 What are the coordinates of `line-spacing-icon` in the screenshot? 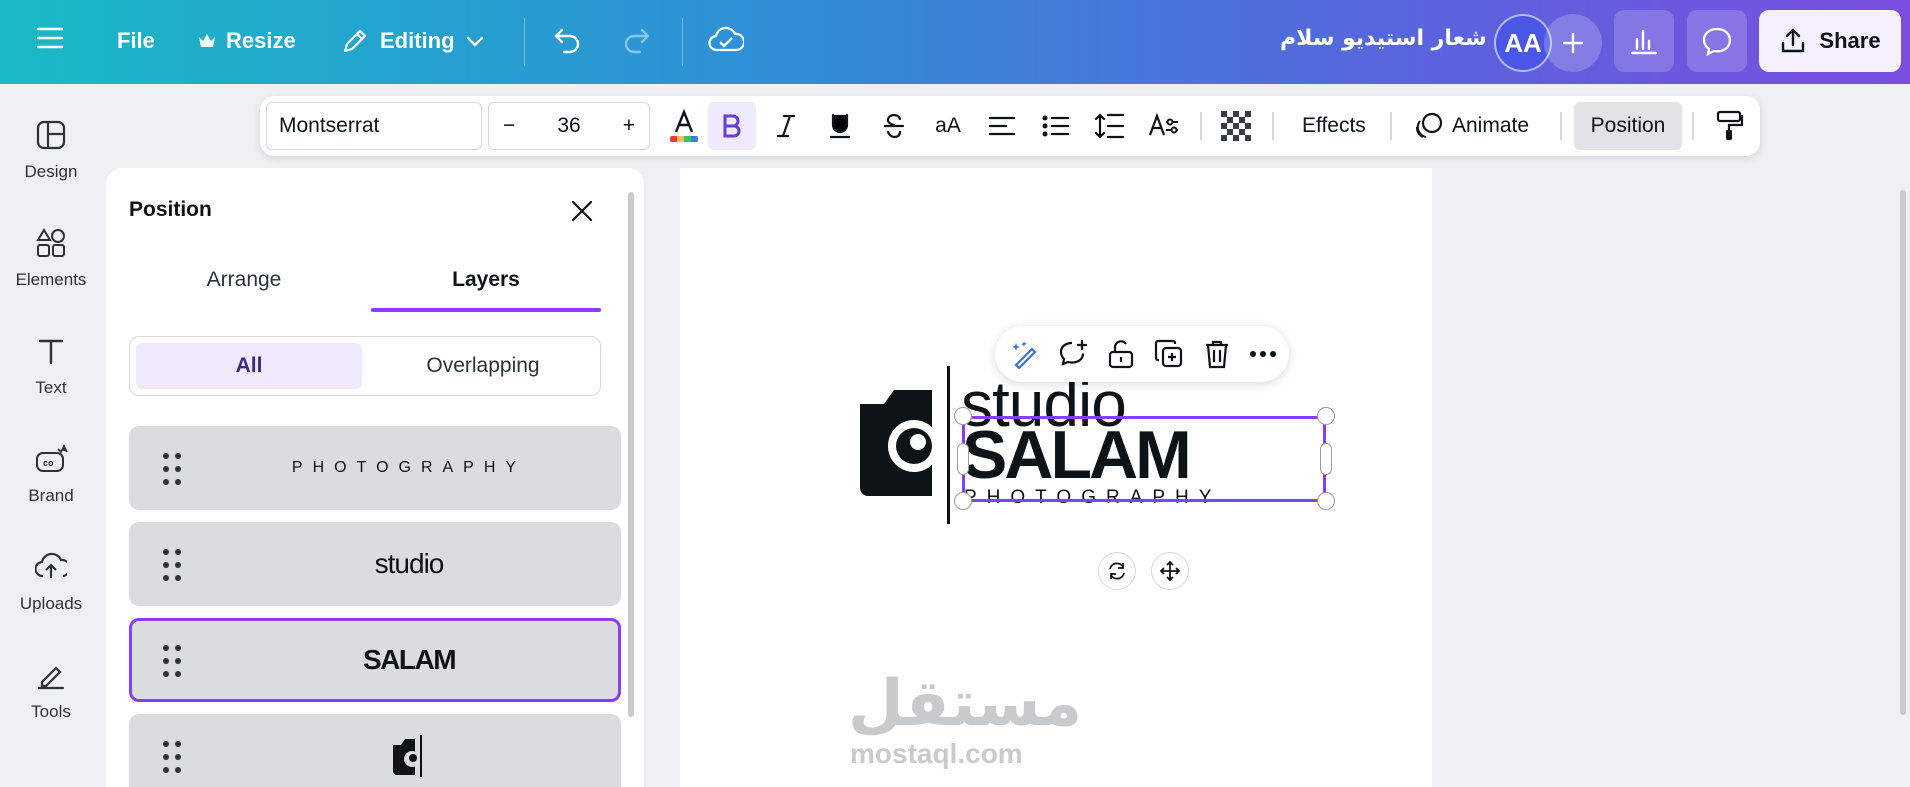 It's located at (1110, 126).